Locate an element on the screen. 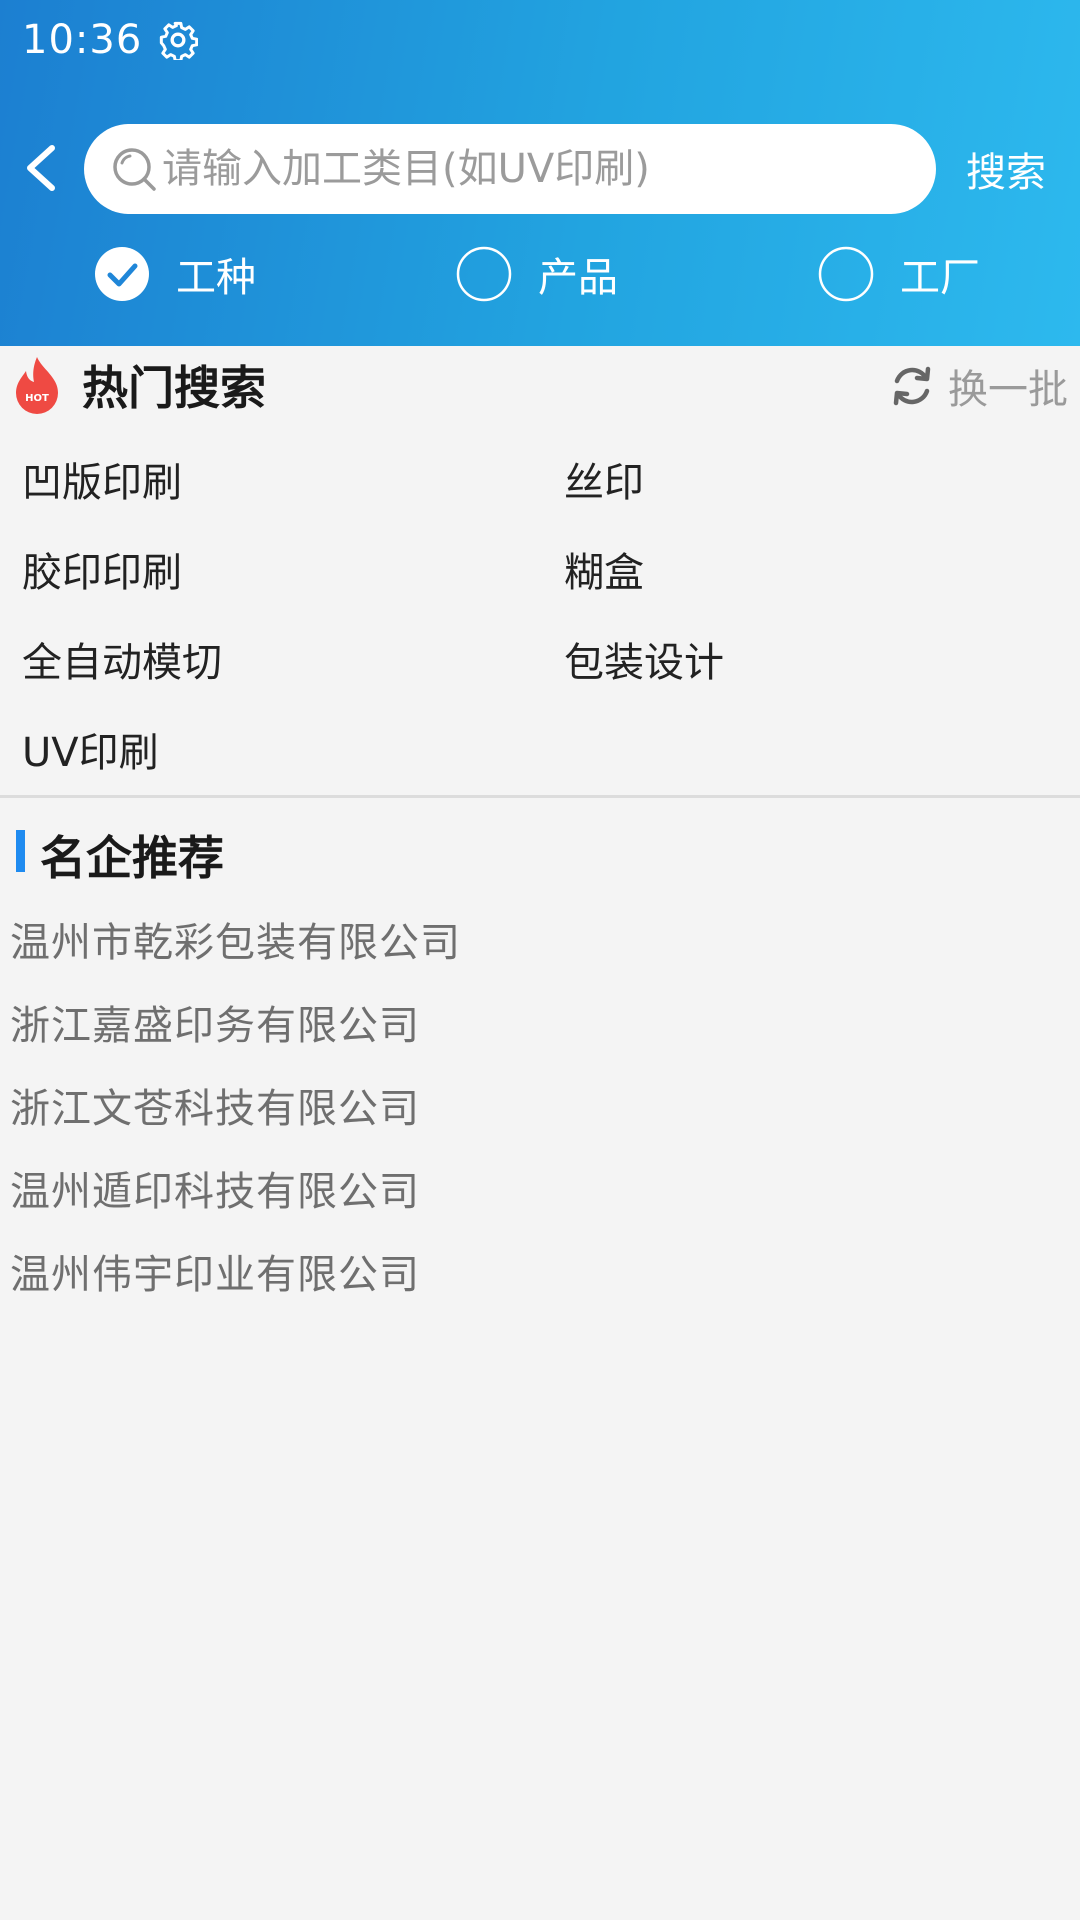 This screenshot has height=1920, width=1080. company-list-item: 浙江文苍科技有限公司 is located at coordinates (215, 1105).